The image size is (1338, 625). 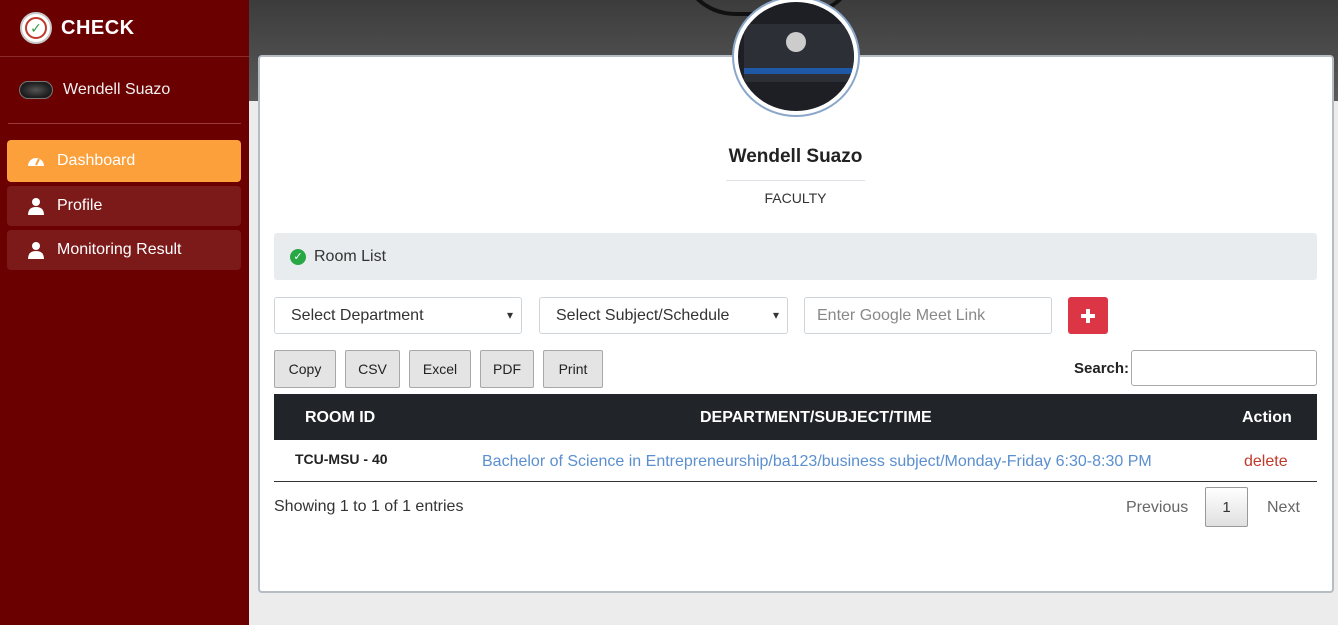 I want to click on play-icon, so click(x=796, y=42).